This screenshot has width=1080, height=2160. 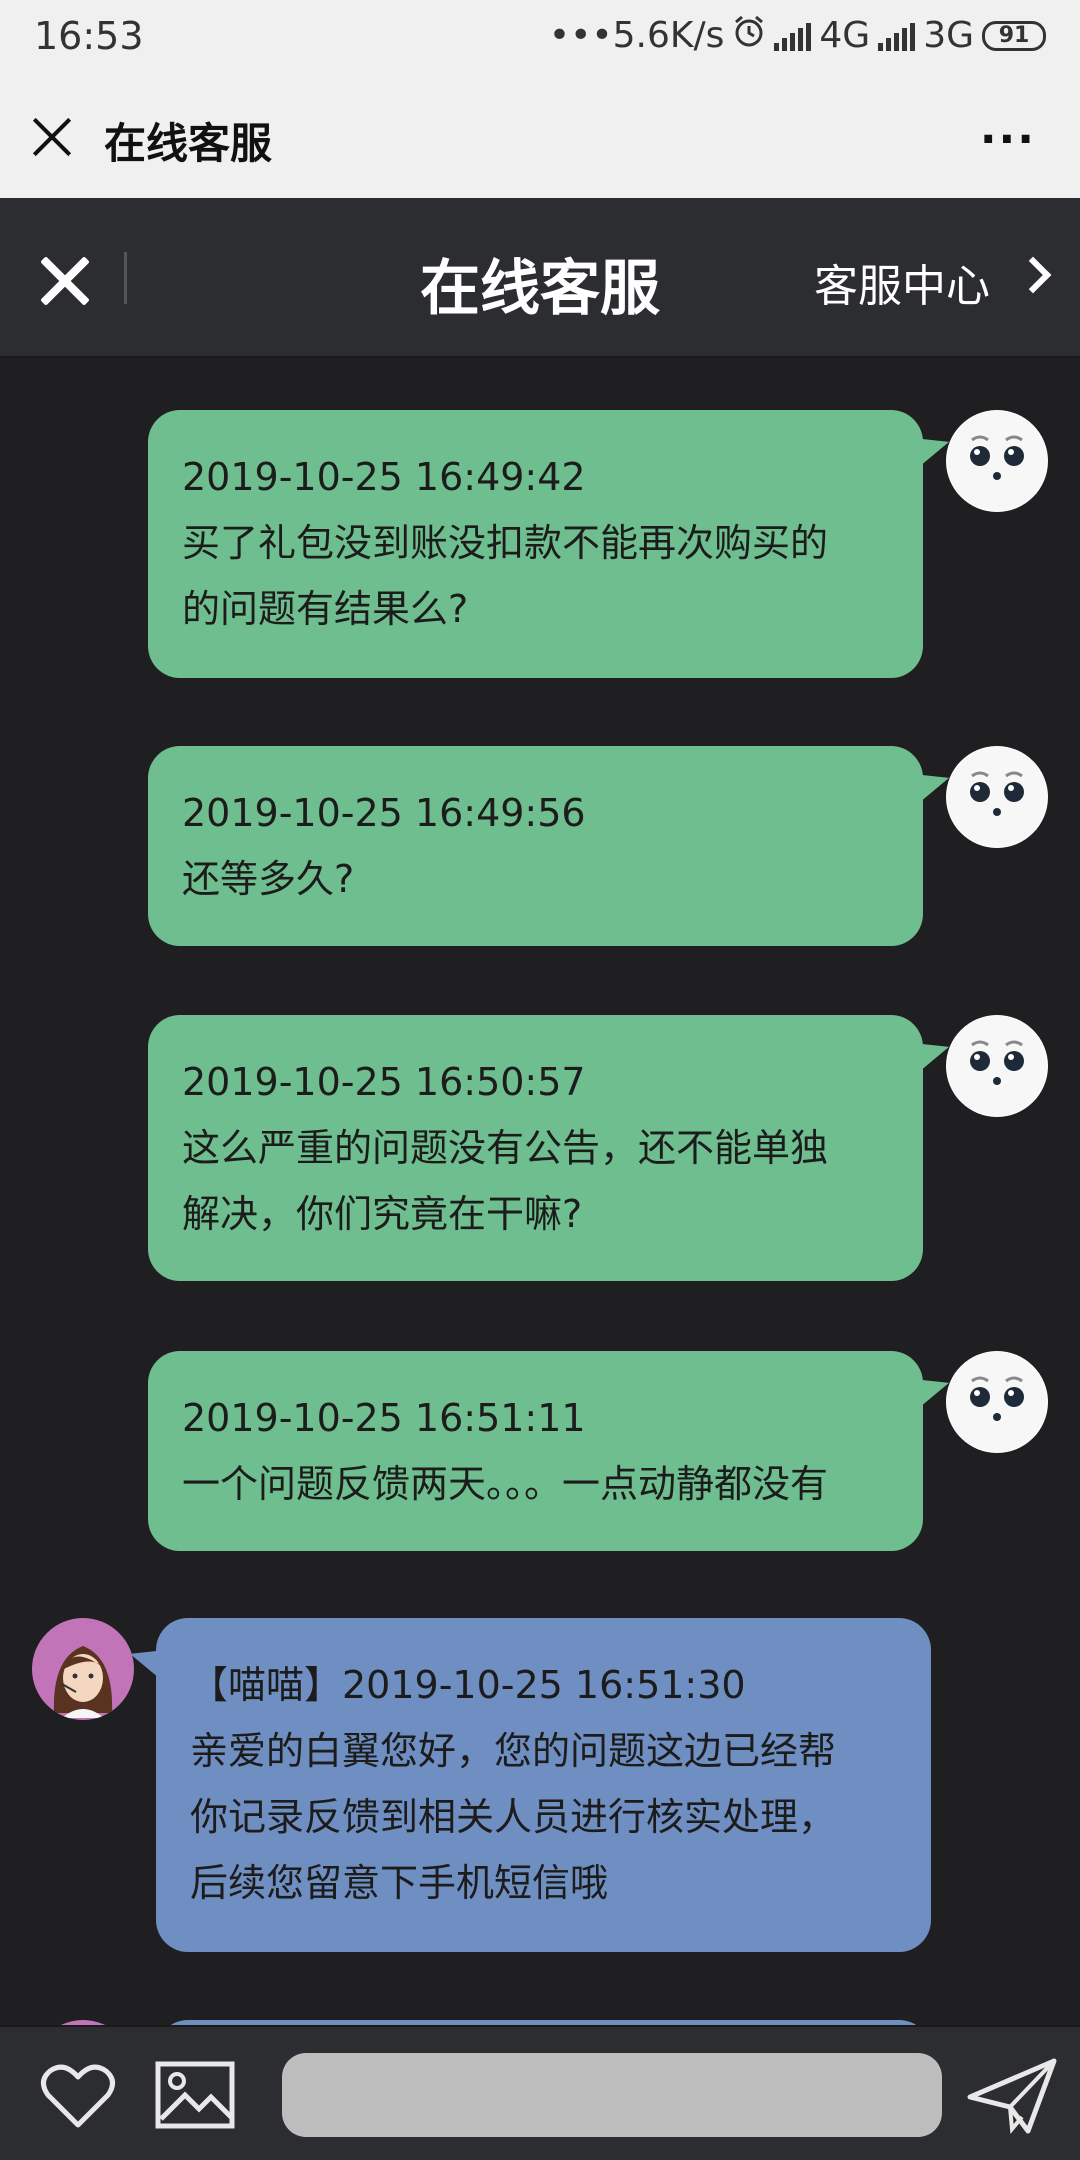 What do you see at coordinates (636, 35) in the screenshot?
I see `net-speed: •••5.6K/s` at bounding box center [636, 35].